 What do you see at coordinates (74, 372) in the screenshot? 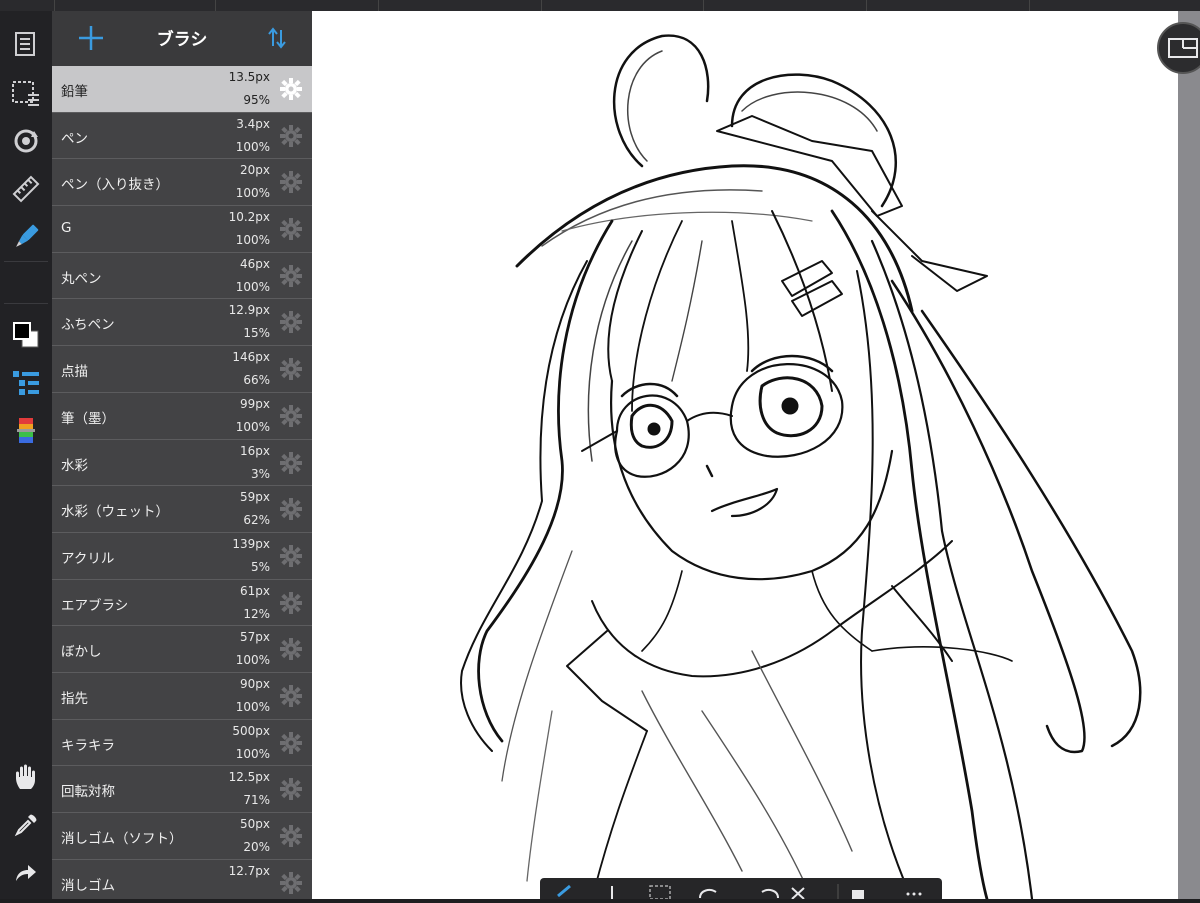
I see `brush-name: 点描` at bounding box center [74, 372].